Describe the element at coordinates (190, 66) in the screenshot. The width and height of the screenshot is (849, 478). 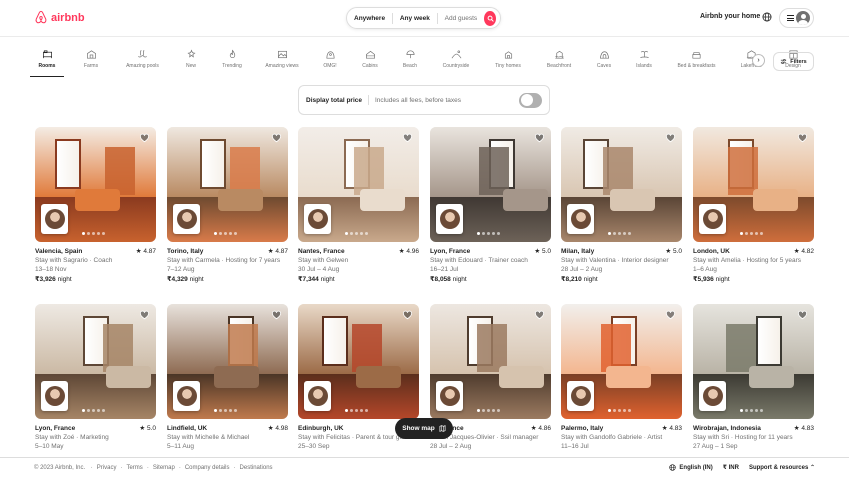
I see `category-label: New` at that location.